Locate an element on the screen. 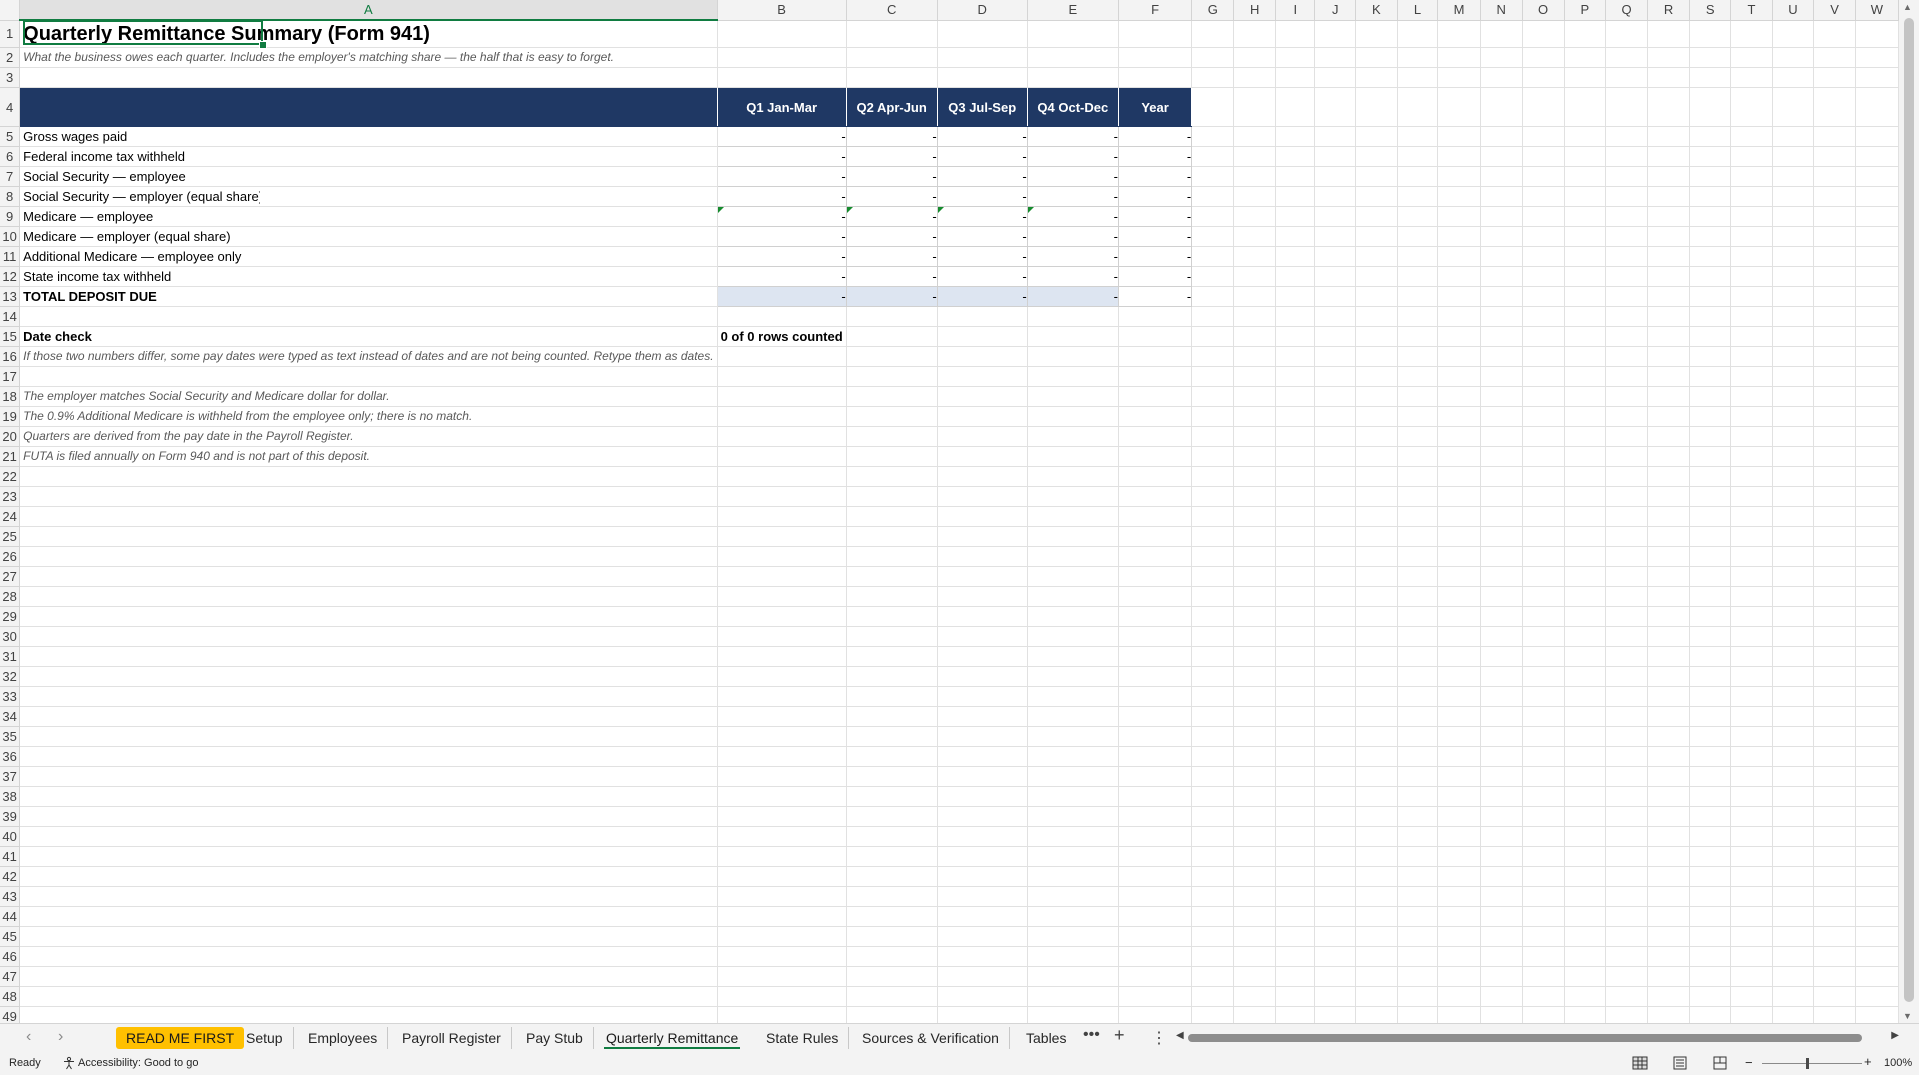 This screenshot has height=1075, width=1919. cell-f5: - is located at coordinates (1155, 136).